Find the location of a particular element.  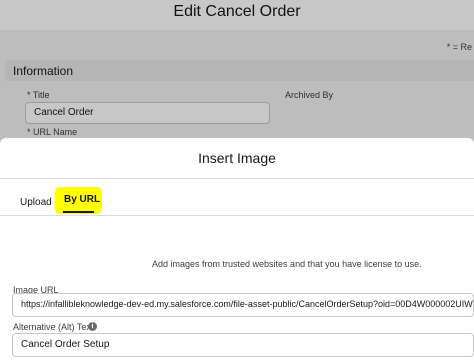

alt-text-value: Cancel Order Setup is located at coordinates (65, 344).